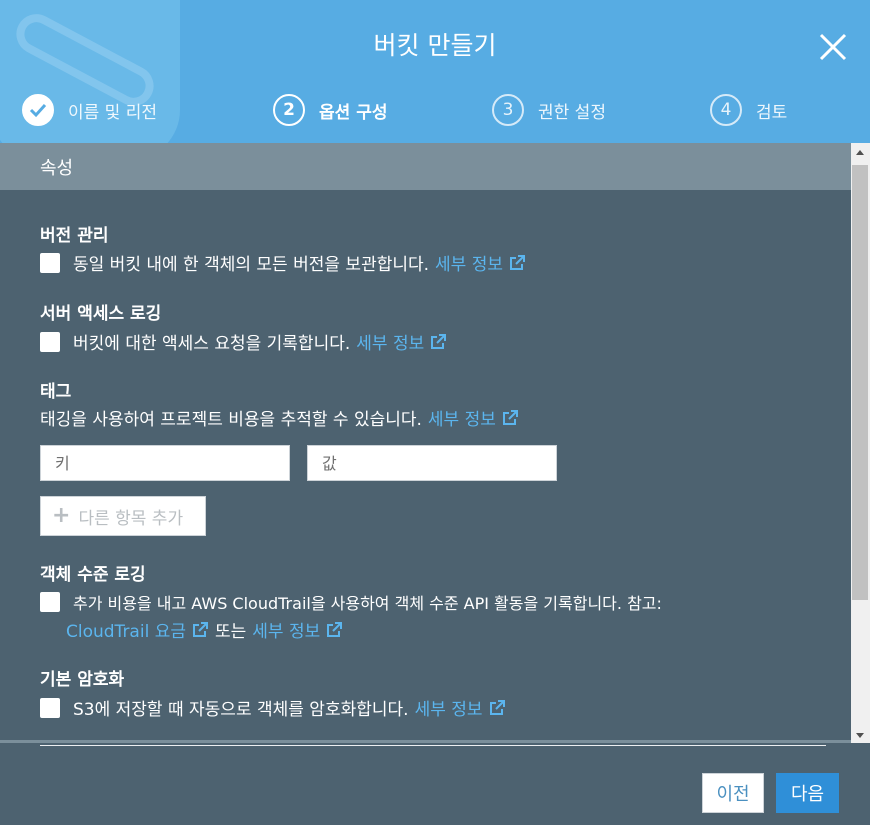 The height and width of the screenshot is (825, 870). What do you see at coordinates (733, 793) in the screenshot?
I see `previous-button: 이전` at bounding box center [733, 793].